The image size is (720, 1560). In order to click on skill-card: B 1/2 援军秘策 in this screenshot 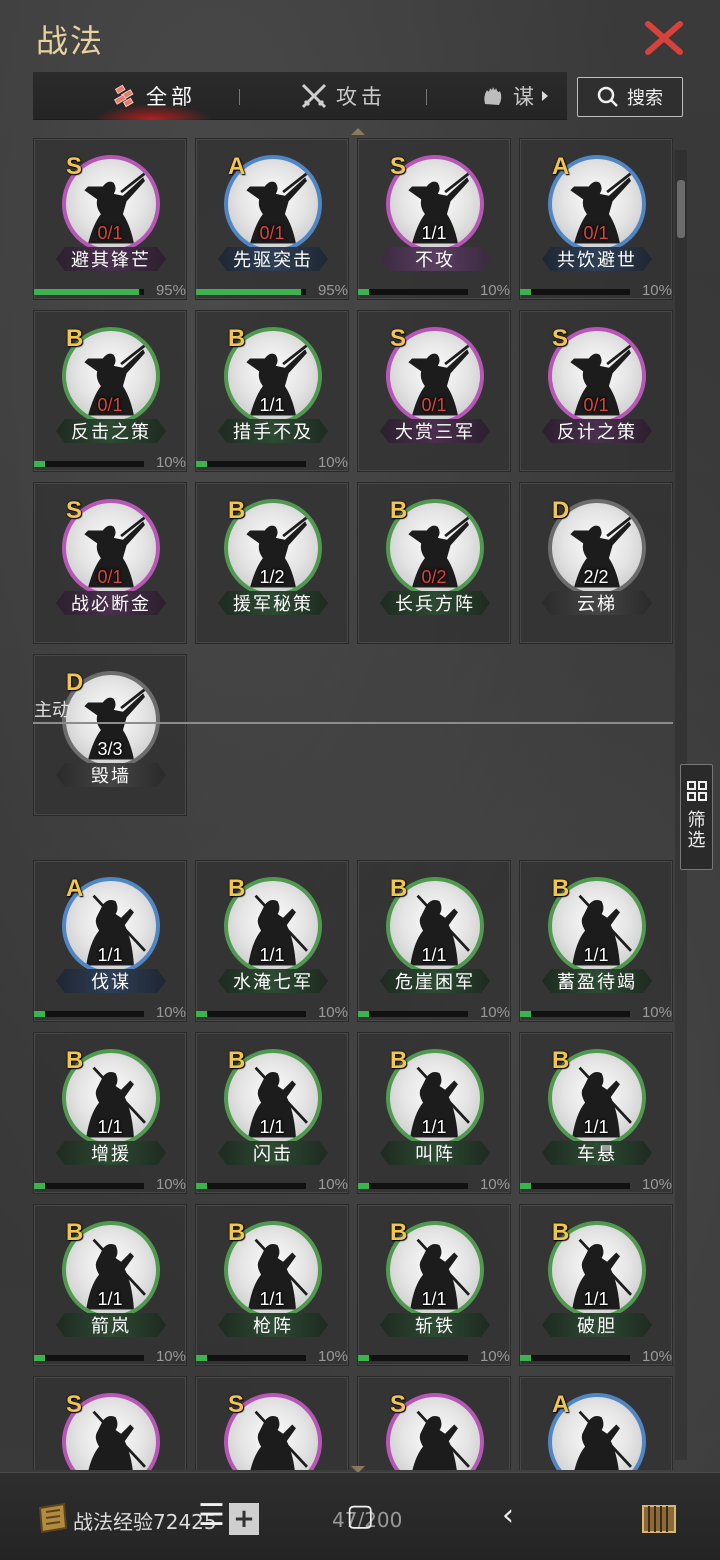, I will do `click(272, 563)`.